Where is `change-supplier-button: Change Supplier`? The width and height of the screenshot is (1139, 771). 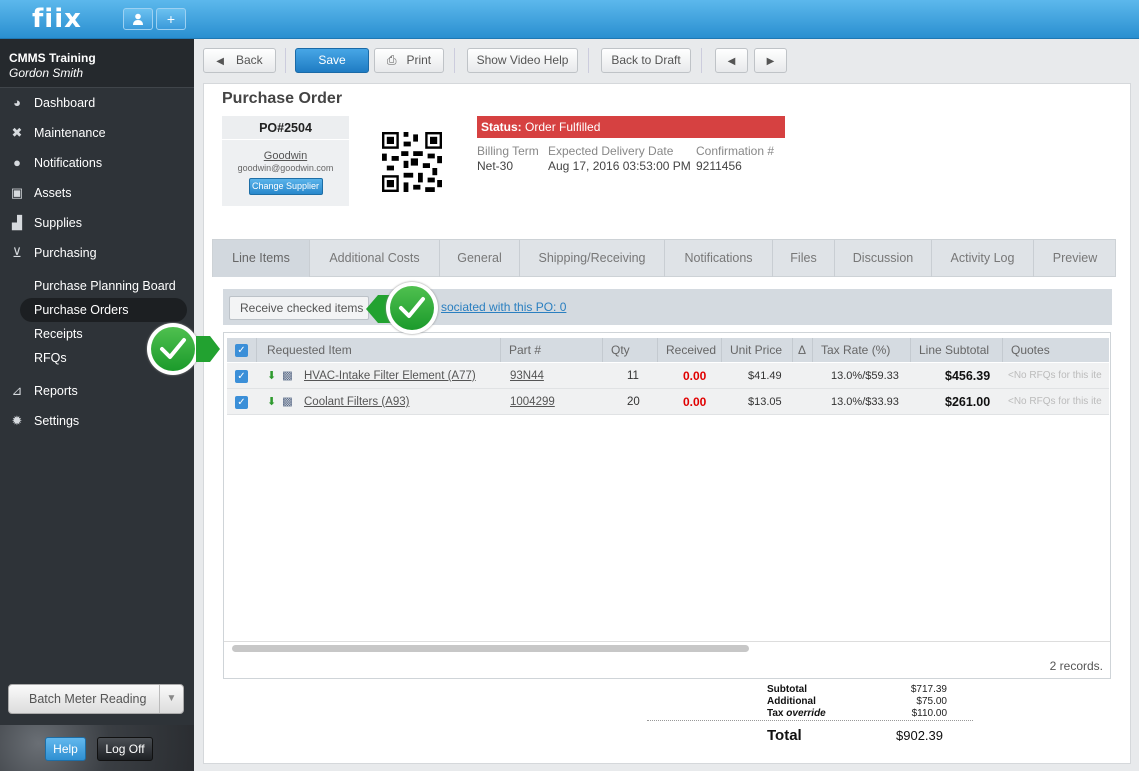 change-supplier-button: Change Supplier is located at coordinates (285, 186).